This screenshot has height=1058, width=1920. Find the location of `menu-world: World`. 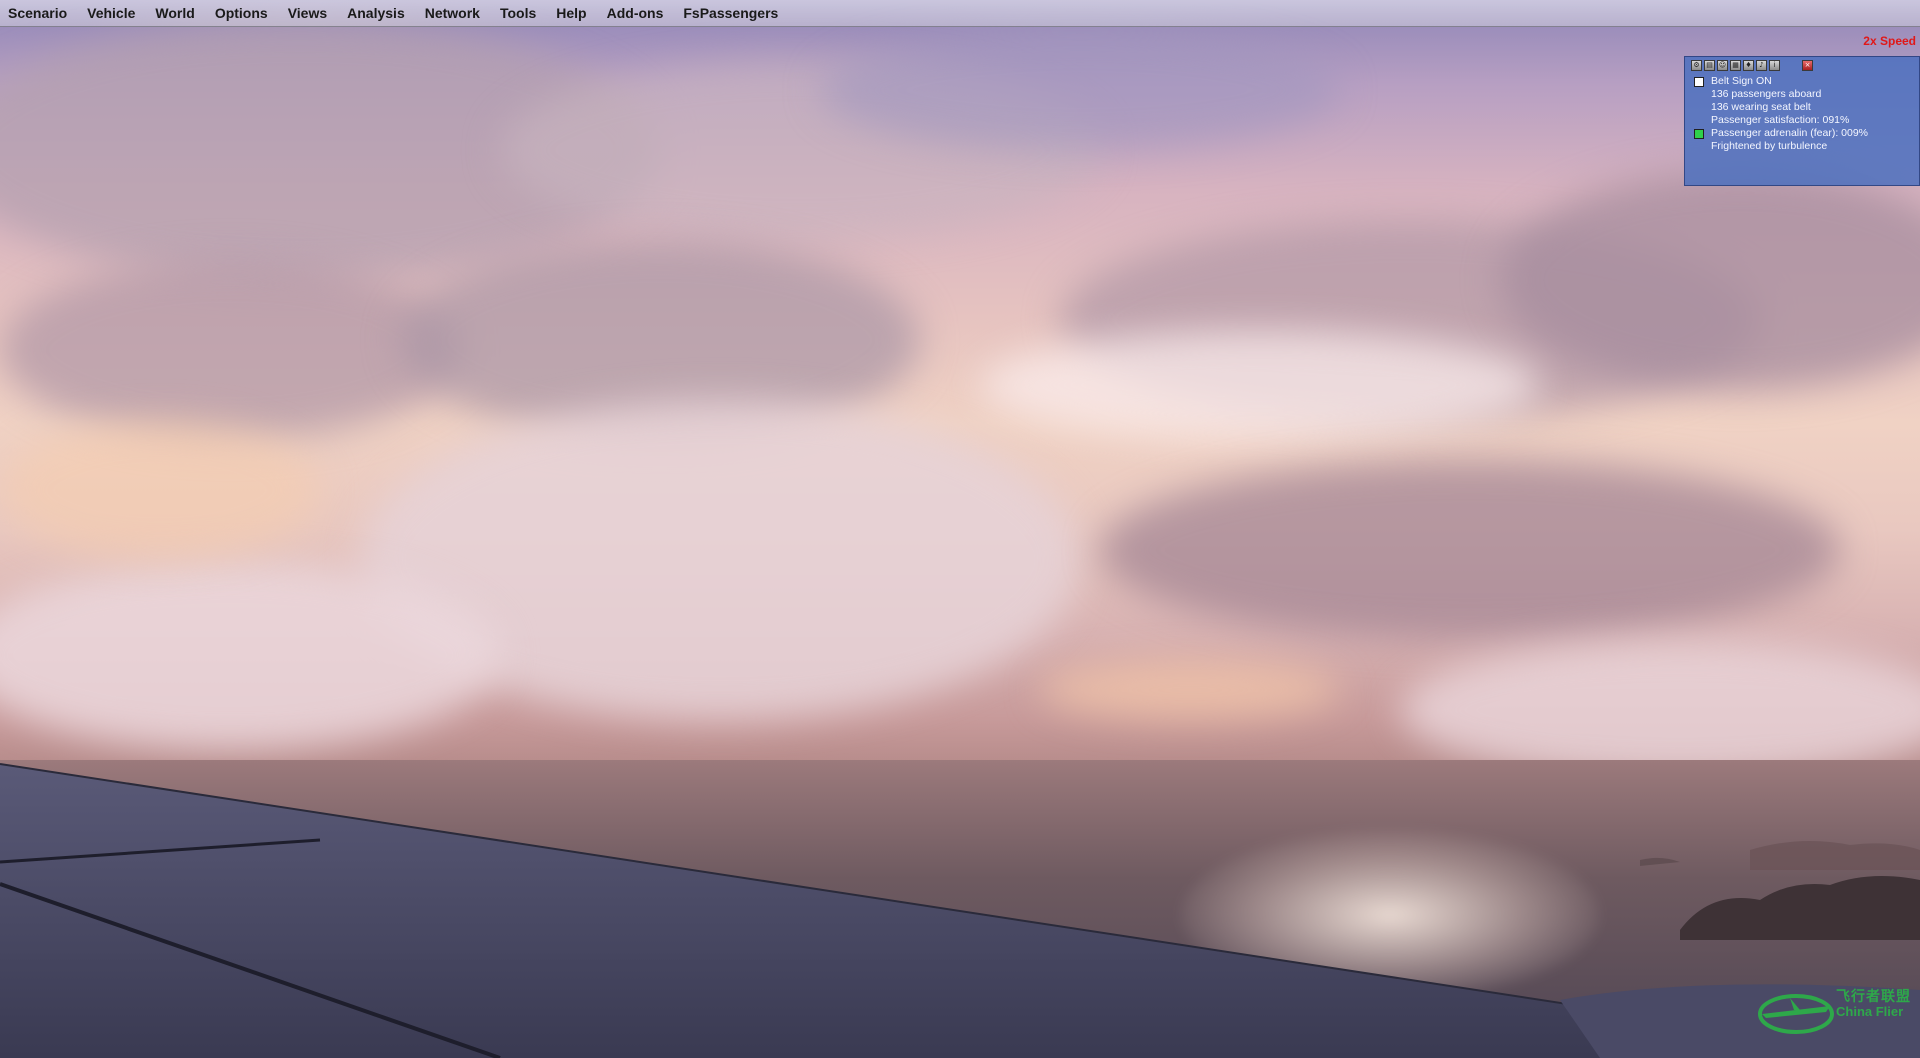

menu-world: World is located at coordinates (174, 13).